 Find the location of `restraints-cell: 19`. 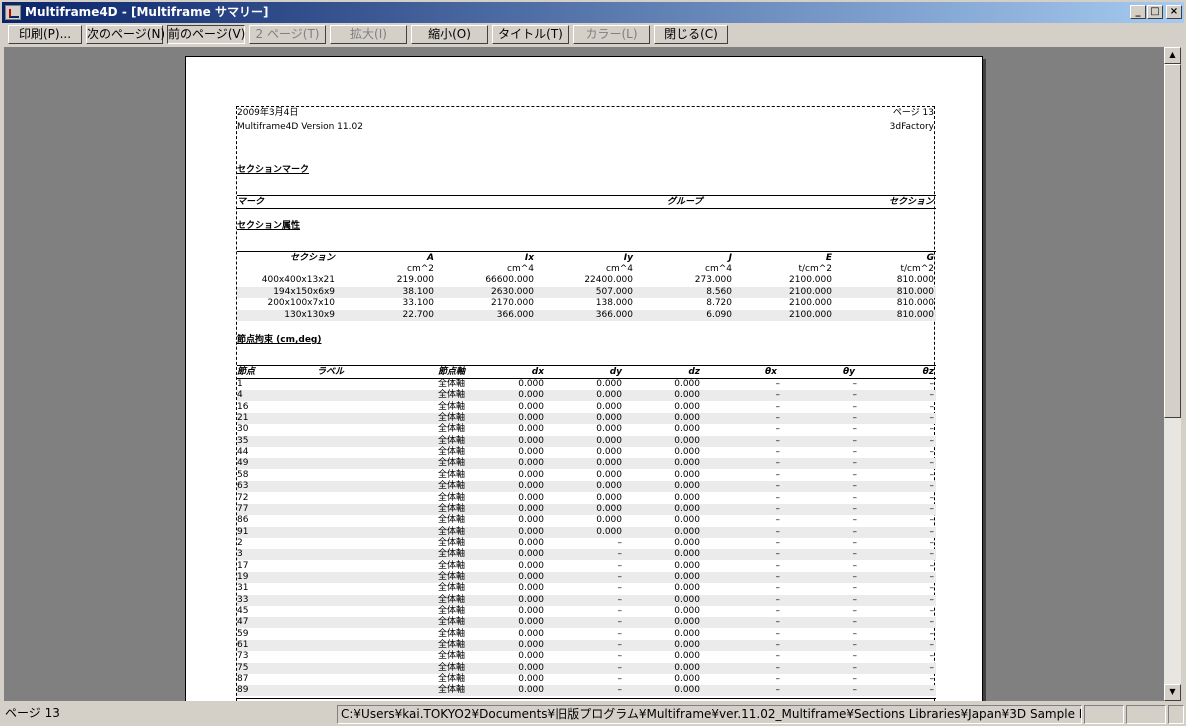

restraints-cell: 19 is located at coordinates (243, 576).